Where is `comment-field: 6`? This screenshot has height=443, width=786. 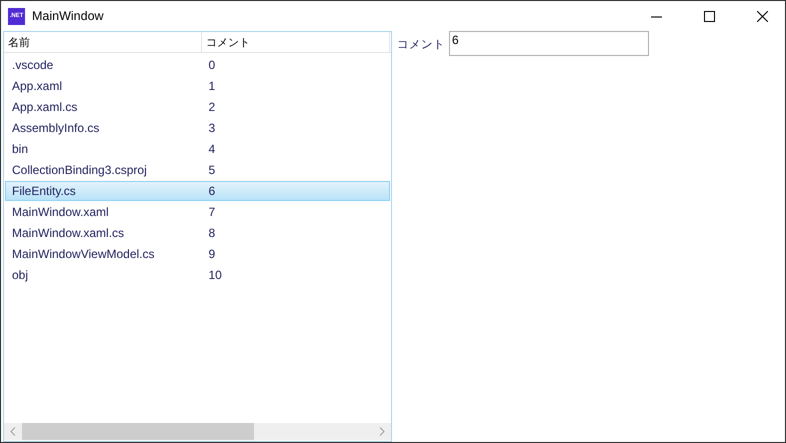 comment-field: 6 is located at coordinates (549, 43).